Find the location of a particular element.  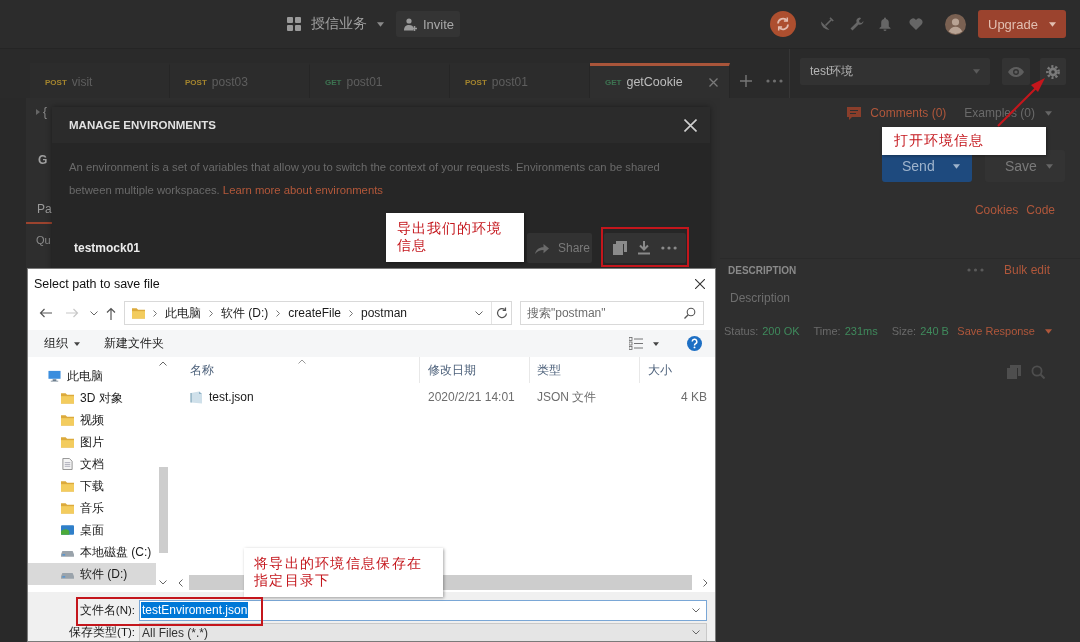

status-label: Status: is located at coordinates (741, 331).